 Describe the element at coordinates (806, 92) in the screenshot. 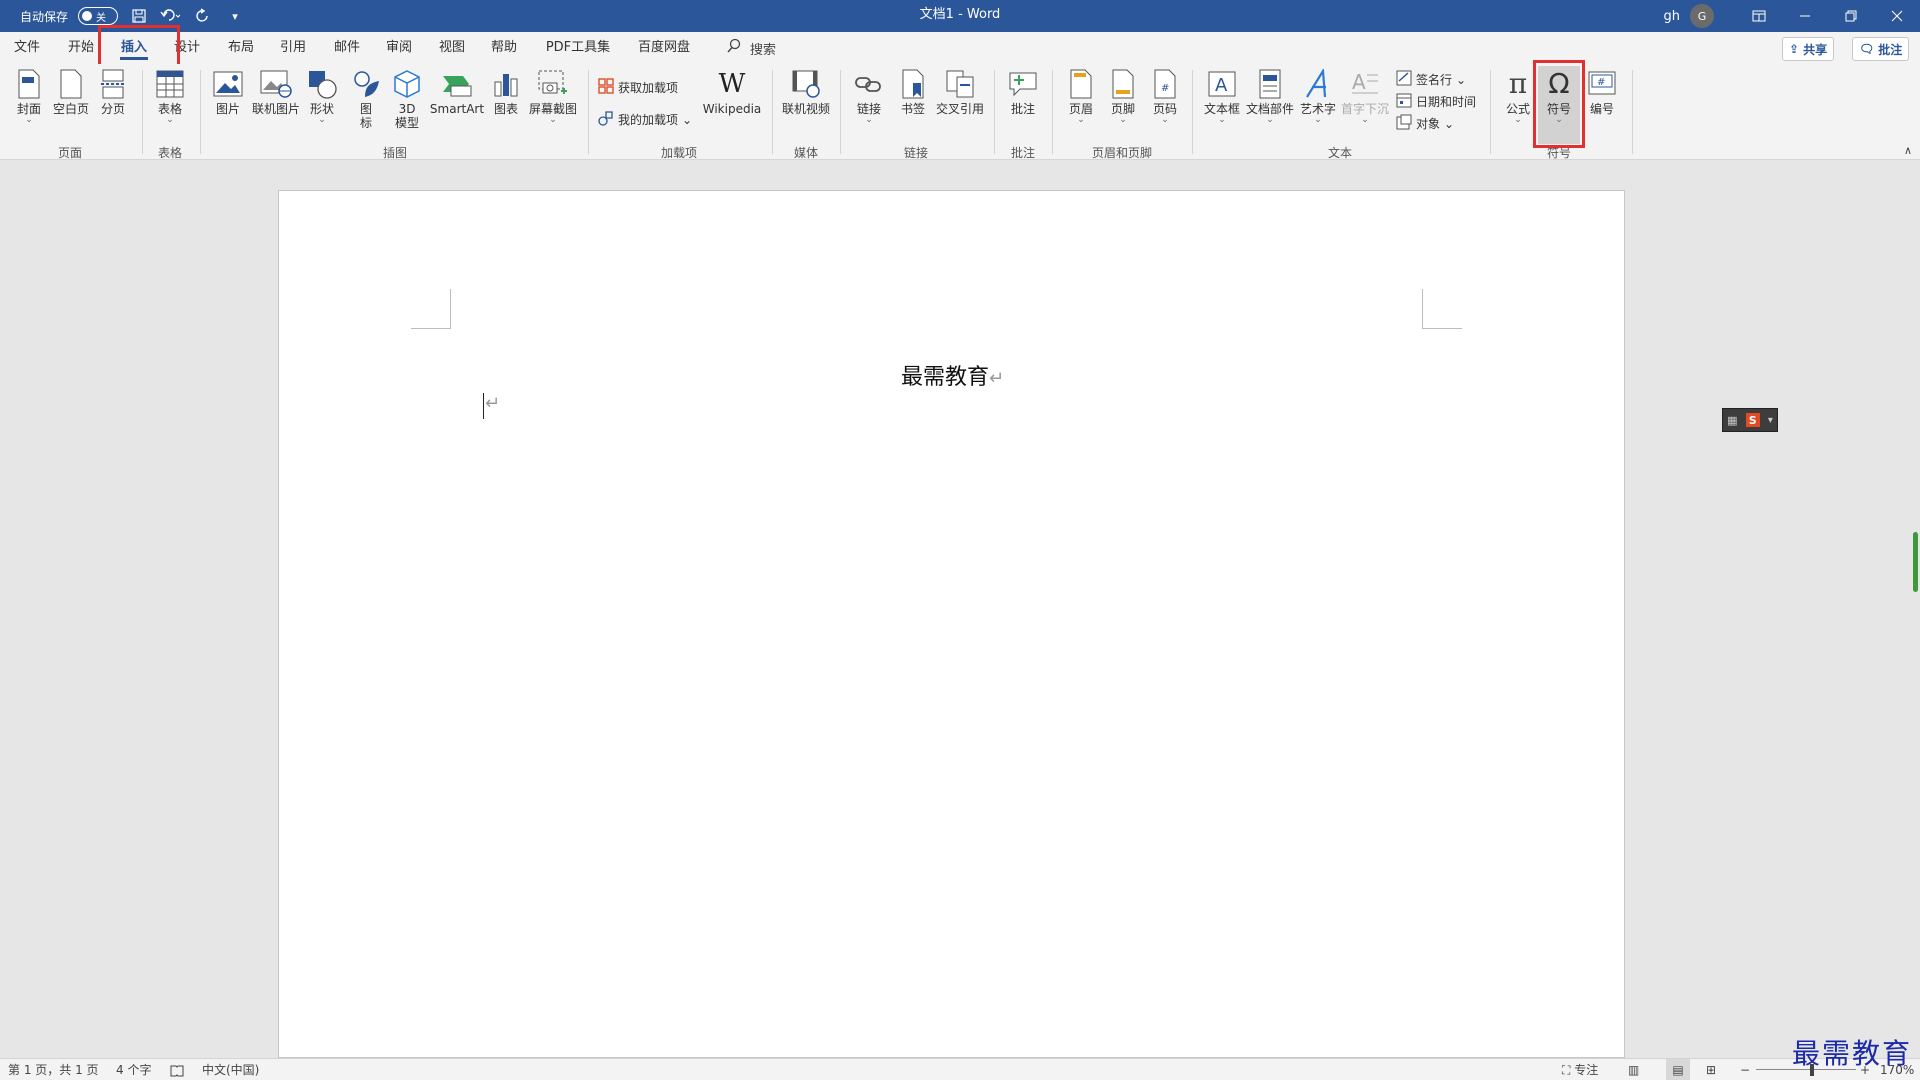

I see `online-video-button: 联机视频` at that location.